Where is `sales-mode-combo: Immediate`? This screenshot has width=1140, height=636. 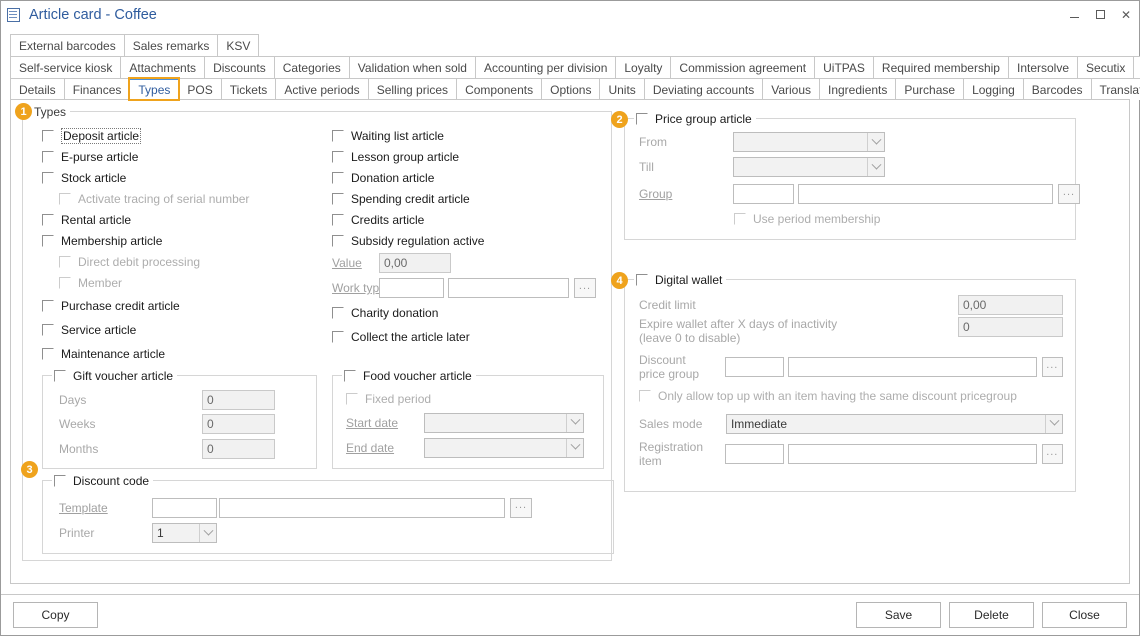
sales-mode-combo: Immediate is located at coordinates (894, 423).